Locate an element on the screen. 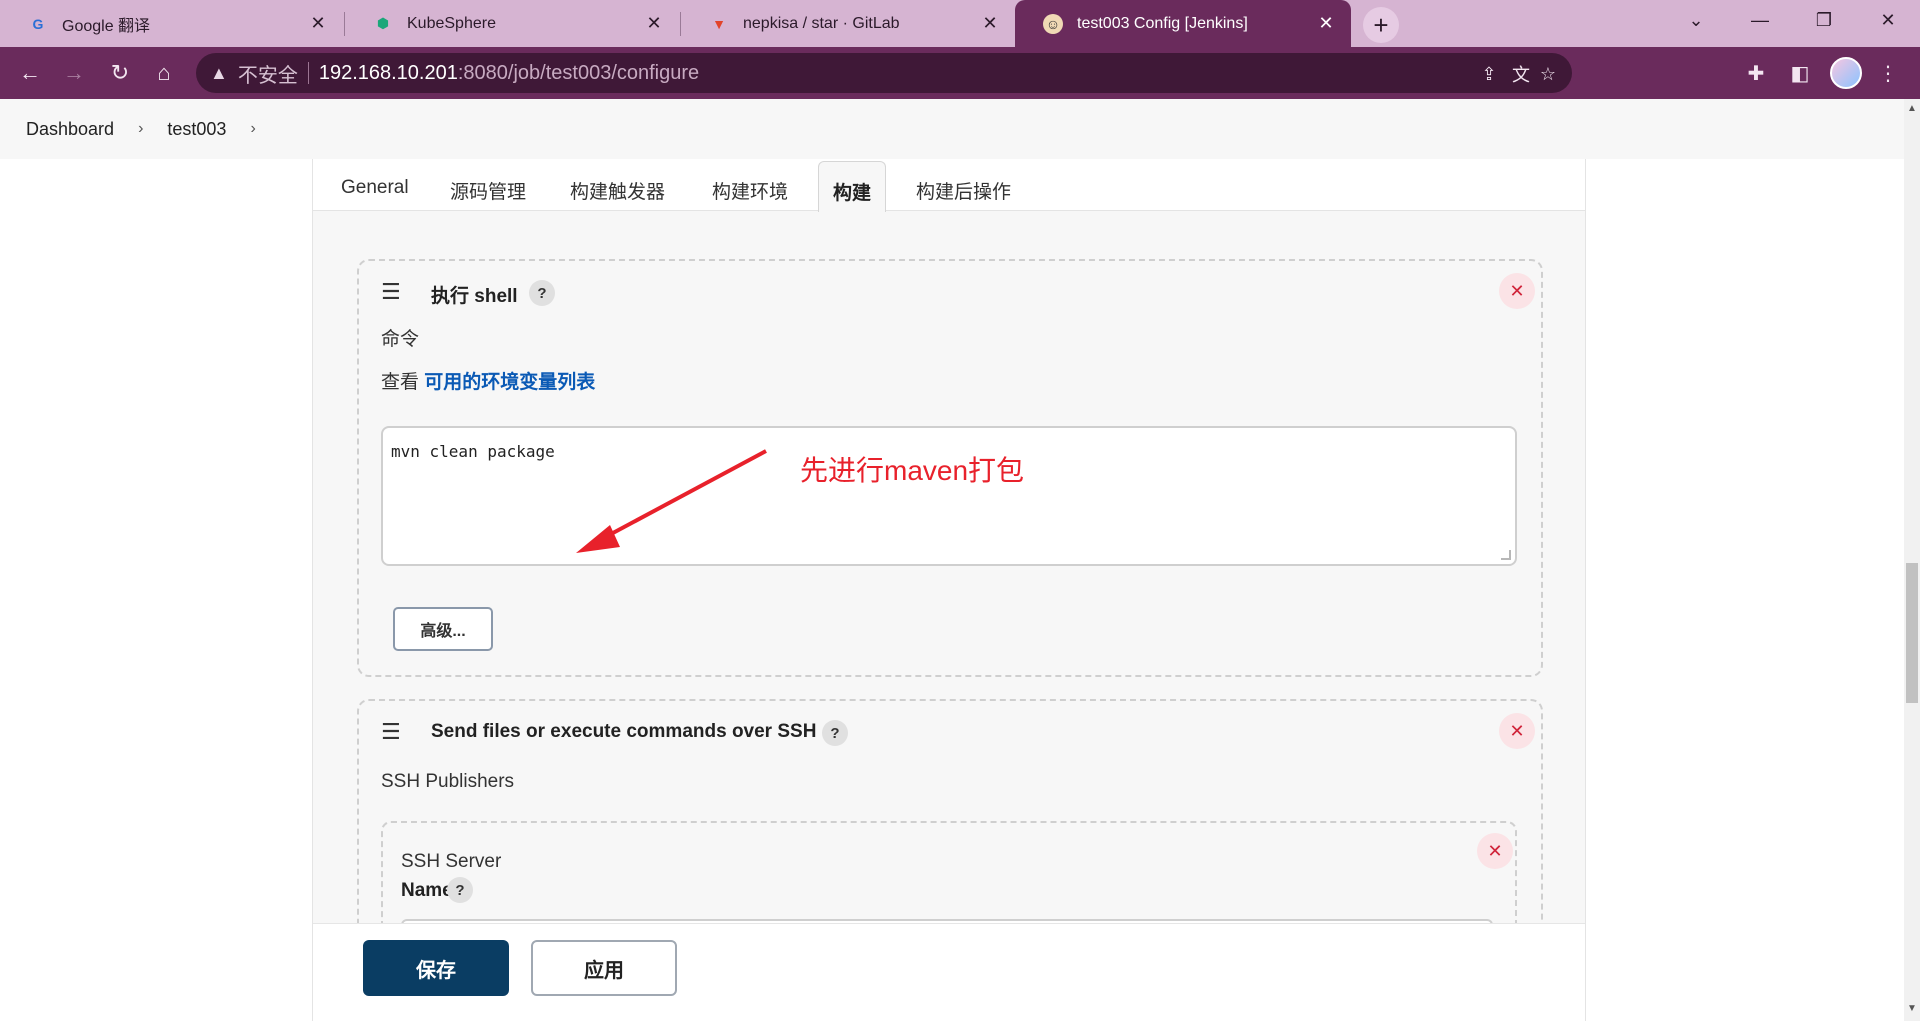 Image resolution: width=1920 pixels, height=1021 pixels. scroll-down-icon: ▼ is located at coordinates (1912, 1008).